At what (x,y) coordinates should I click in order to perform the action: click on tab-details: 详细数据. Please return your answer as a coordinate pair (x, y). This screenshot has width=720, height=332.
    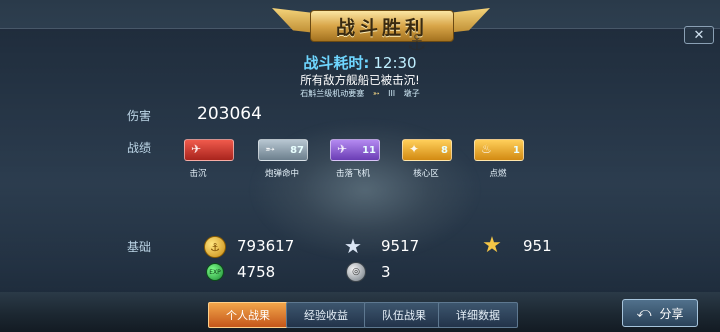
    Looking at the image, I should click on (478, 315).